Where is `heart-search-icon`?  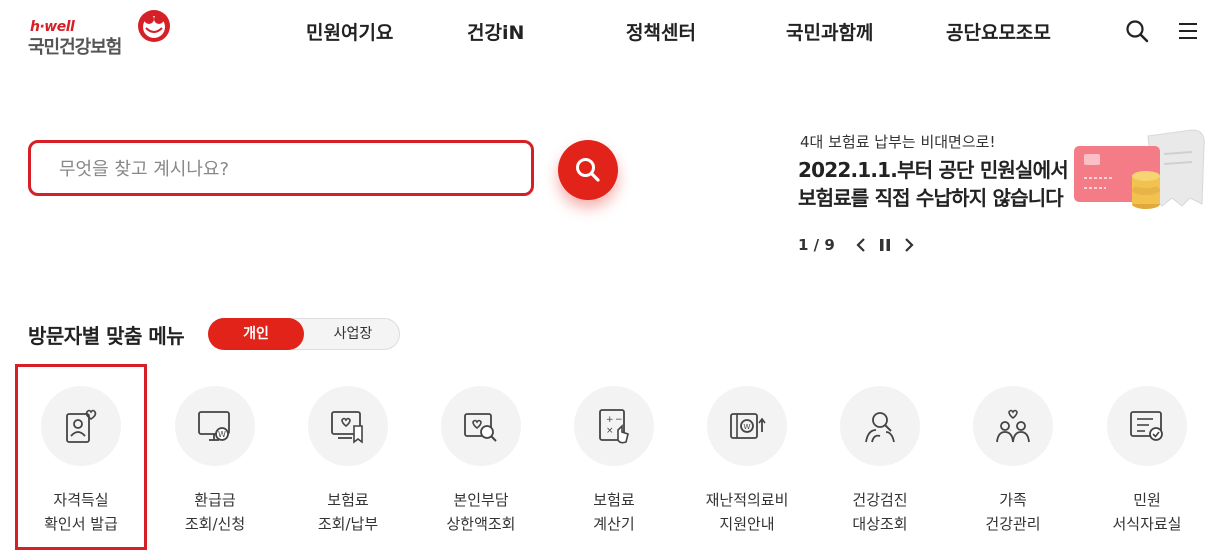
heart-search-icon is located at coordinates (480, 427).